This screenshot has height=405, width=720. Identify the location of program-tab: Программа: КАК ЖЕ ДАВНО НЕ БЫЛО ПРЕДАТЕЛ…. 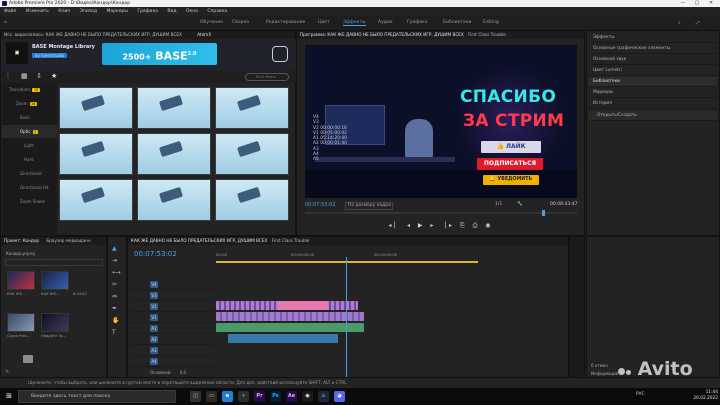
(382, 34).